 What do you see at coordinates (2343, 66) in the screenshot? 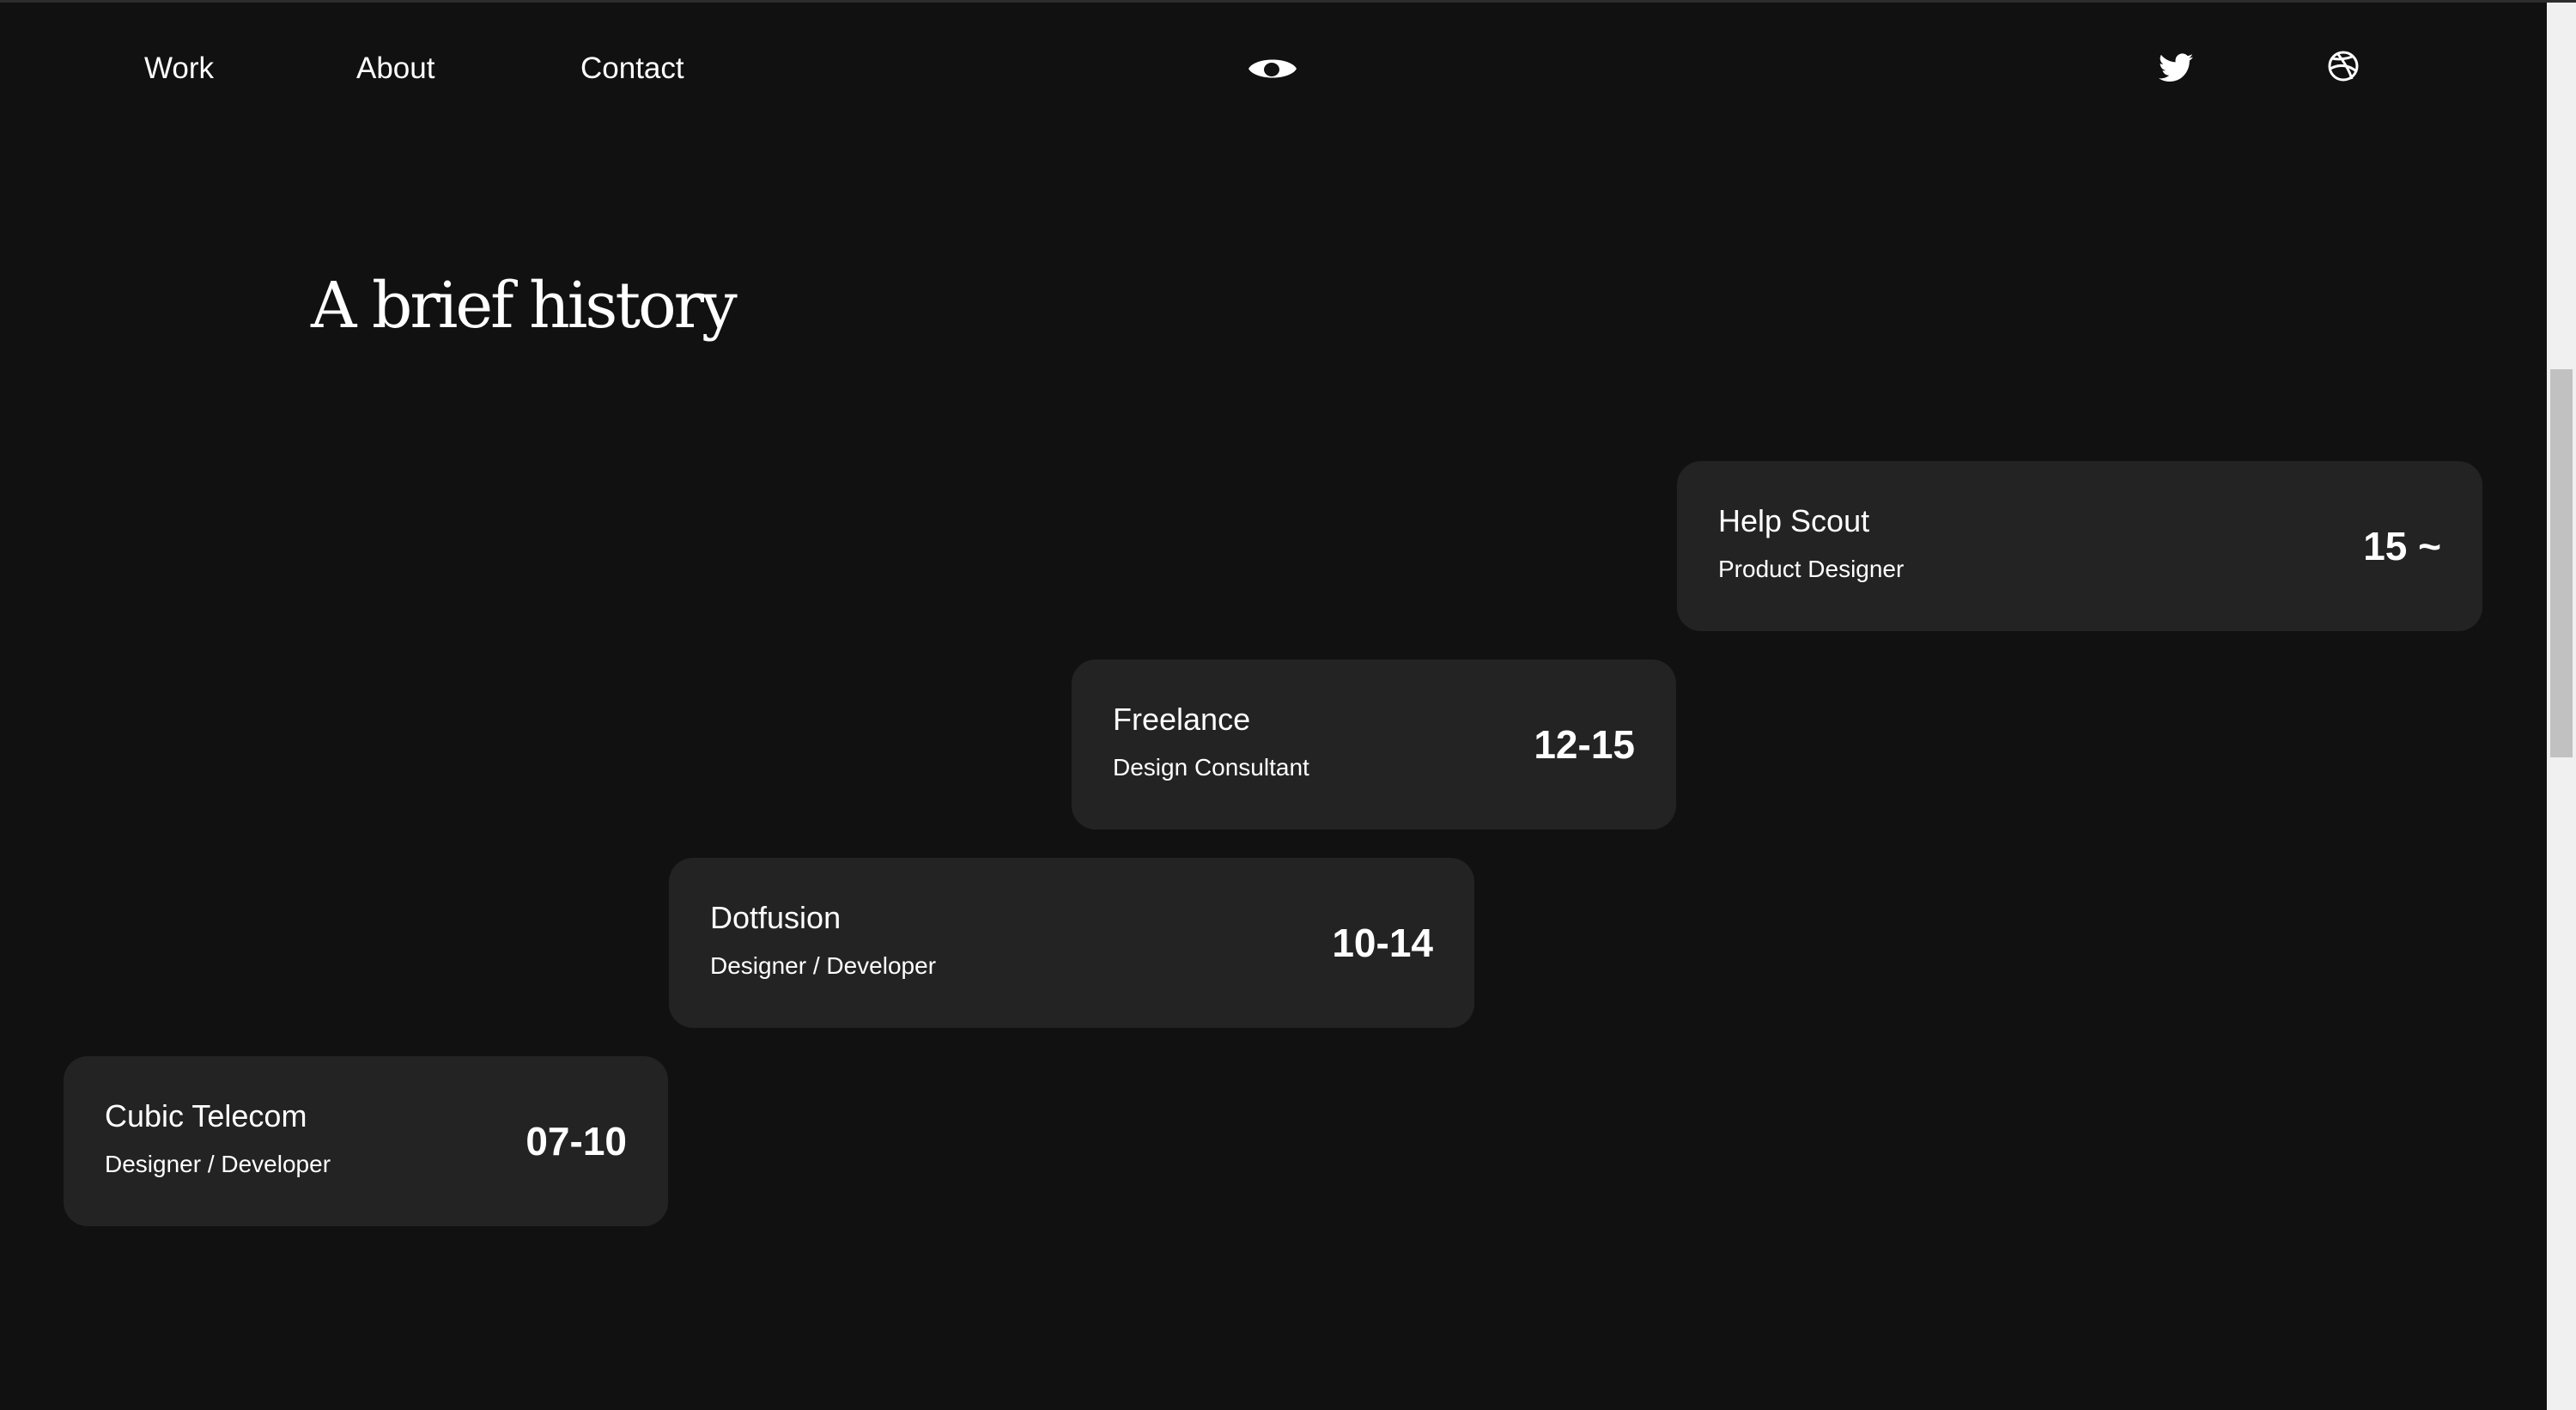
I see `dribbble-icon` at bounding box center [2343, 66].